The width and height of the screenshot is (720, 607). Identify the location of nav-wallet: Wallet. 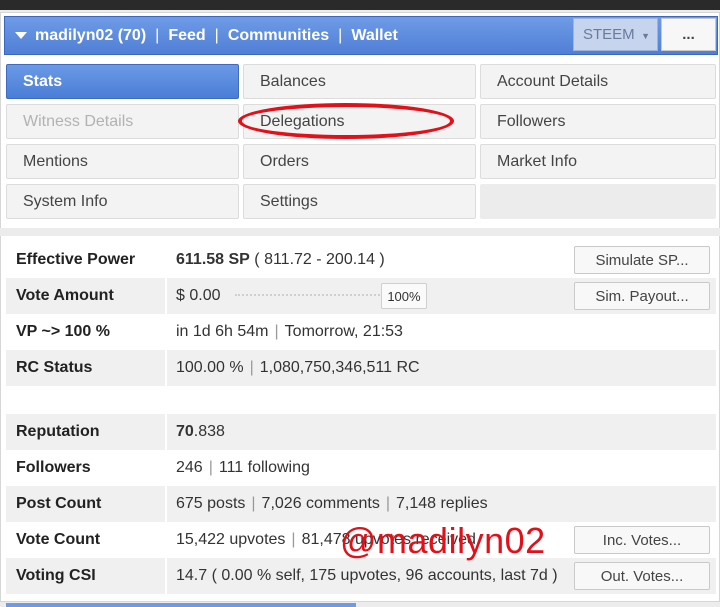
(374, 36).